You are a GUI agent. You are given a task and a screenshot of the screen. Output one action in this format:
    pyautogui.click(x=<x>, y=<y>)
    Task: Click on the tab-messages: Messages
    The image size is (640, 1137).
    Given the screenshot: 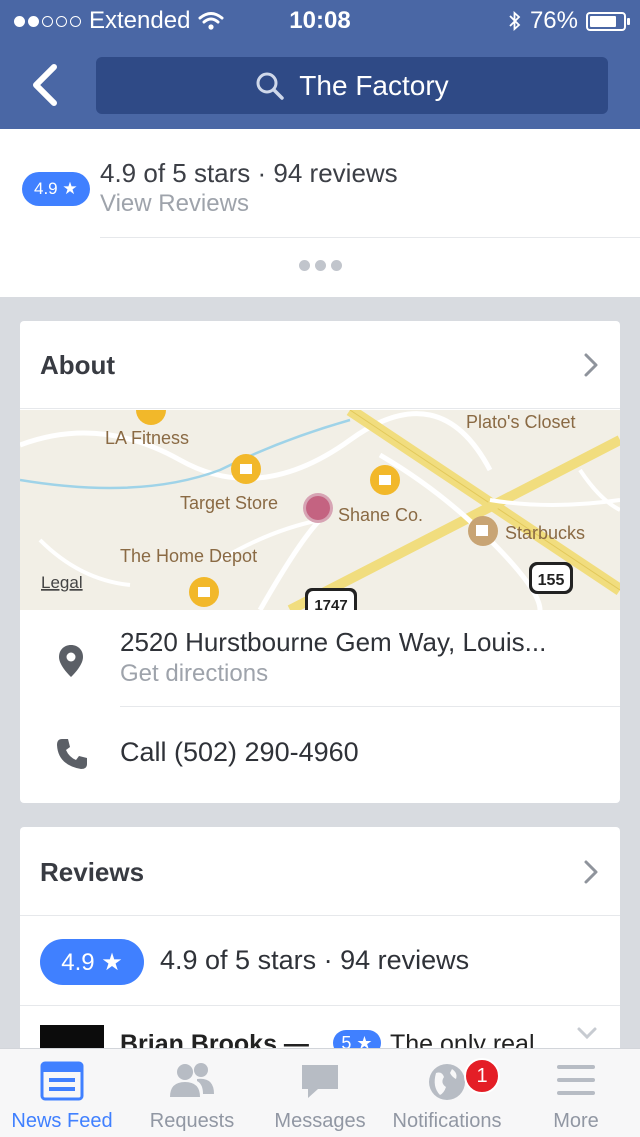 What is the action you would take?
    pyautogui.click(x=320, y=1093)
    